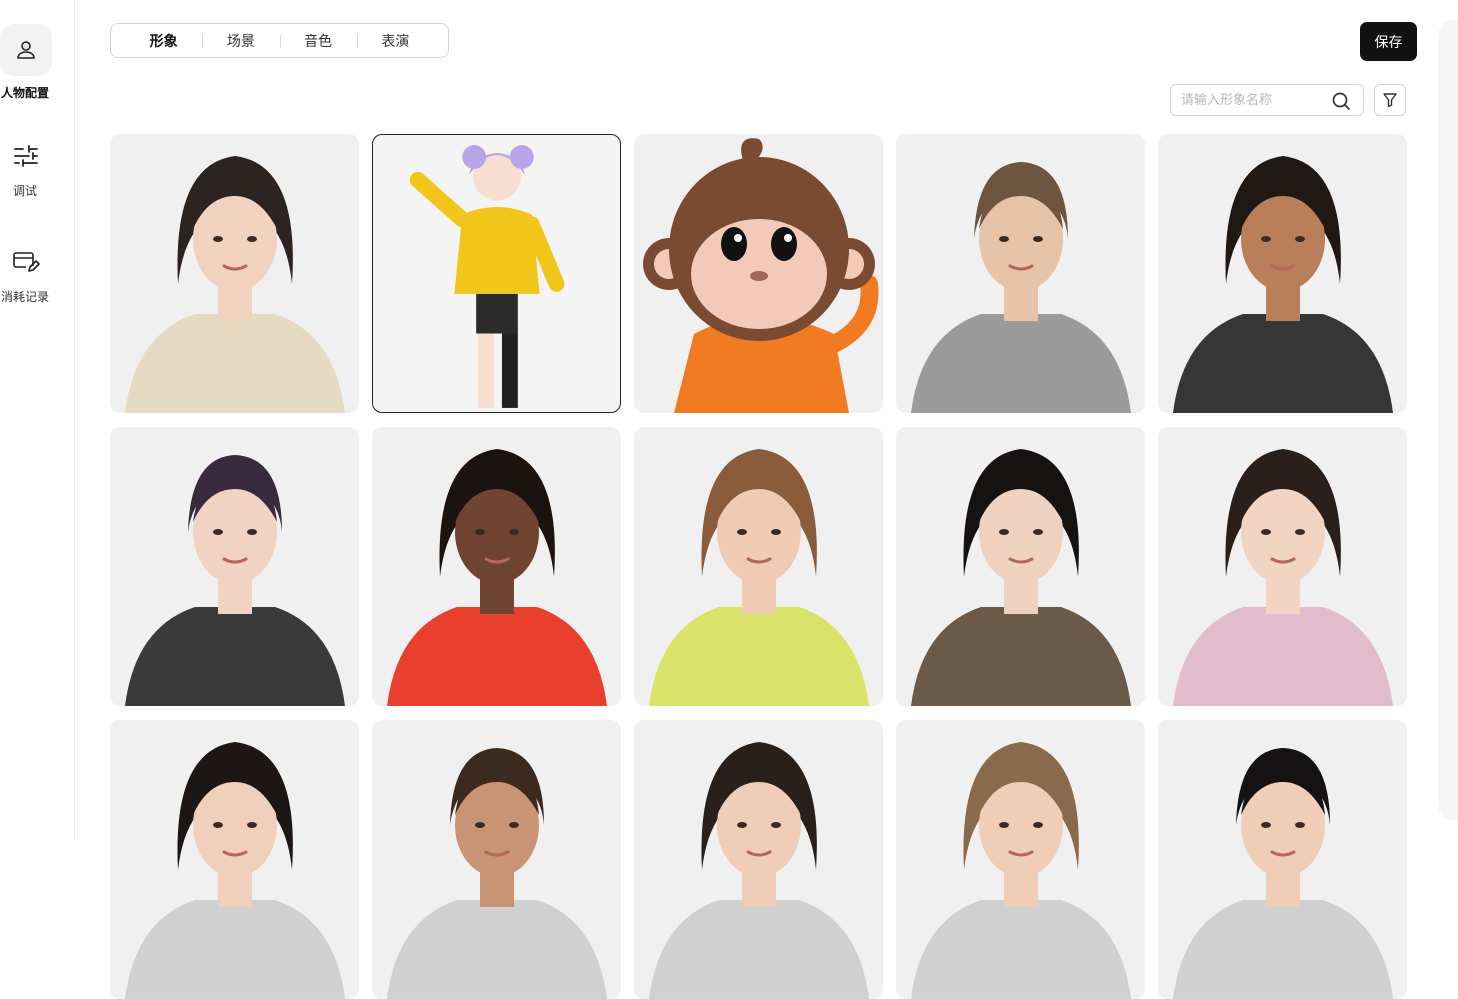 This screenshot has width=1458, height=999. What do you see at coordinates (24, 191) in the screenshot?
I see `sidebar-item-label: 调试` at bounding box center [24, 191].